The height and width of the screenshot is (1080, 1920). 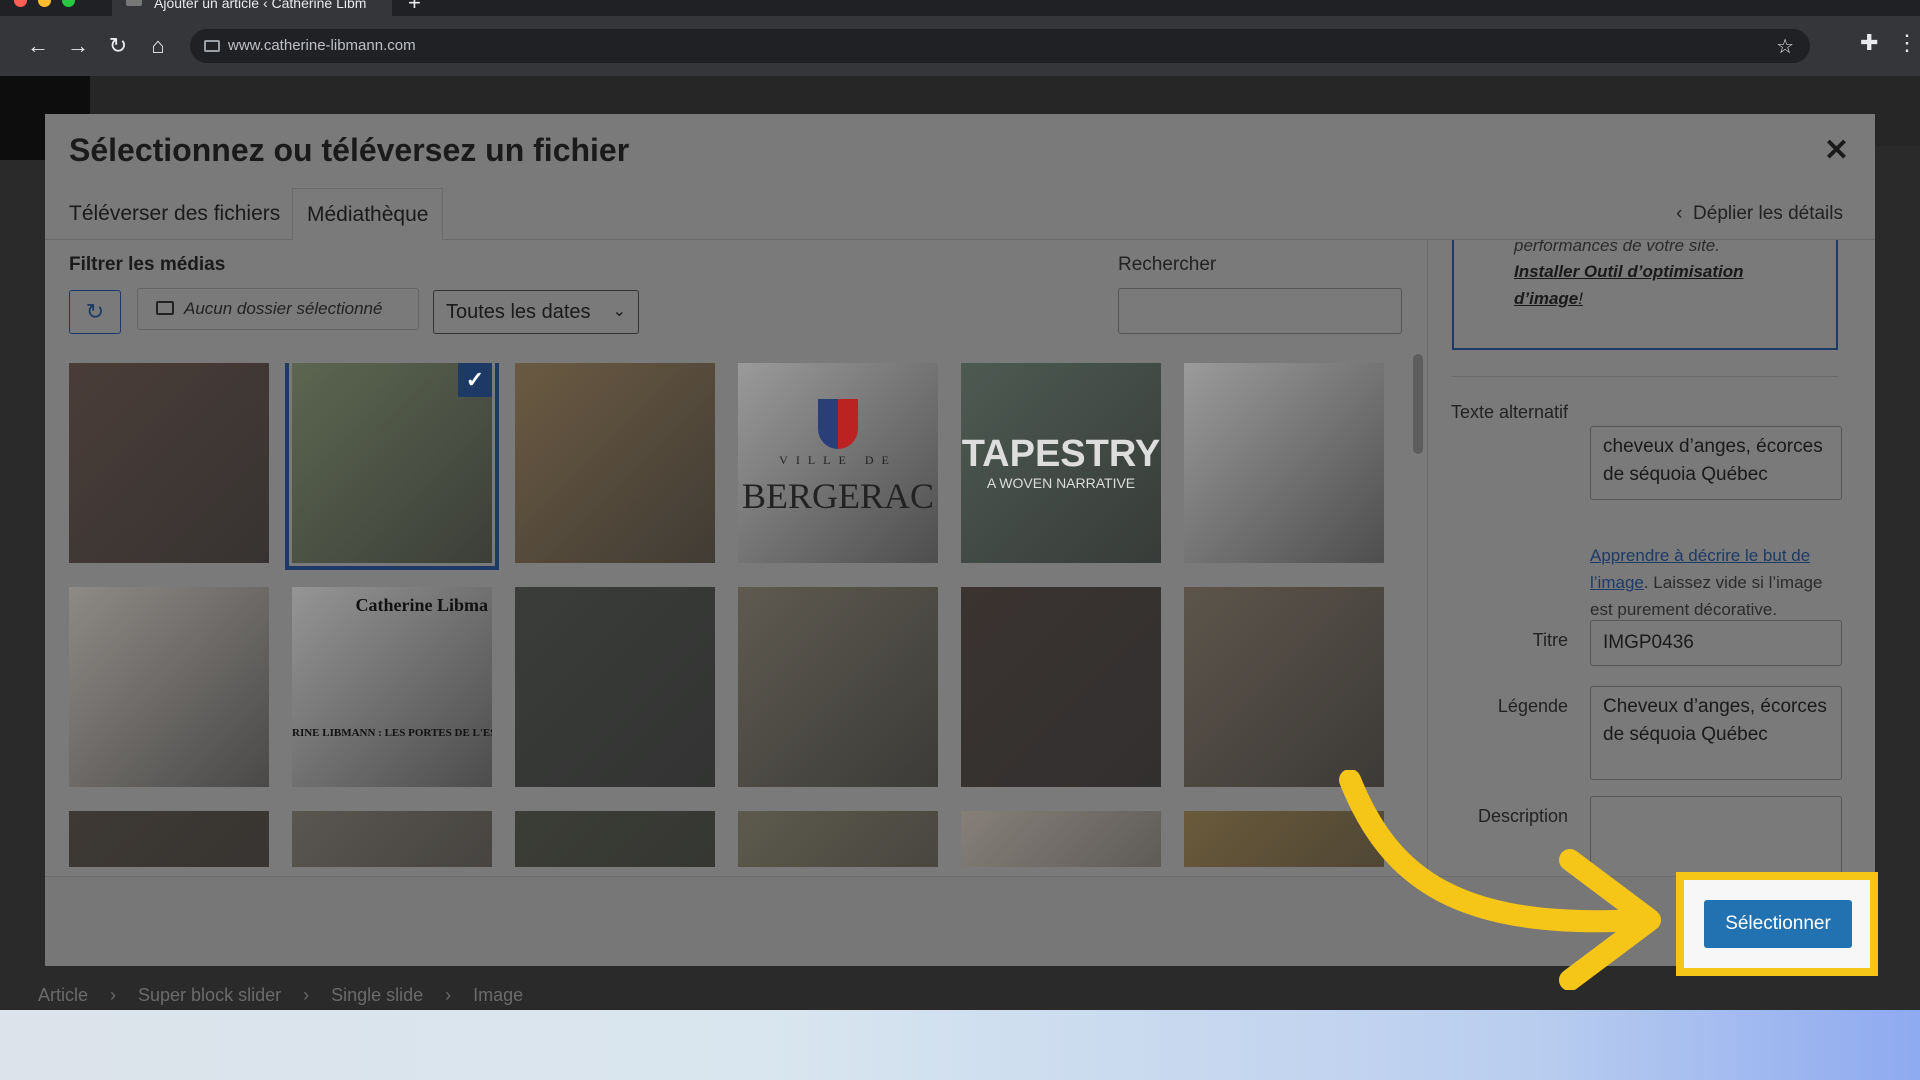 I want to click on coat-of-arms-icon, so click(x=838, y=424).